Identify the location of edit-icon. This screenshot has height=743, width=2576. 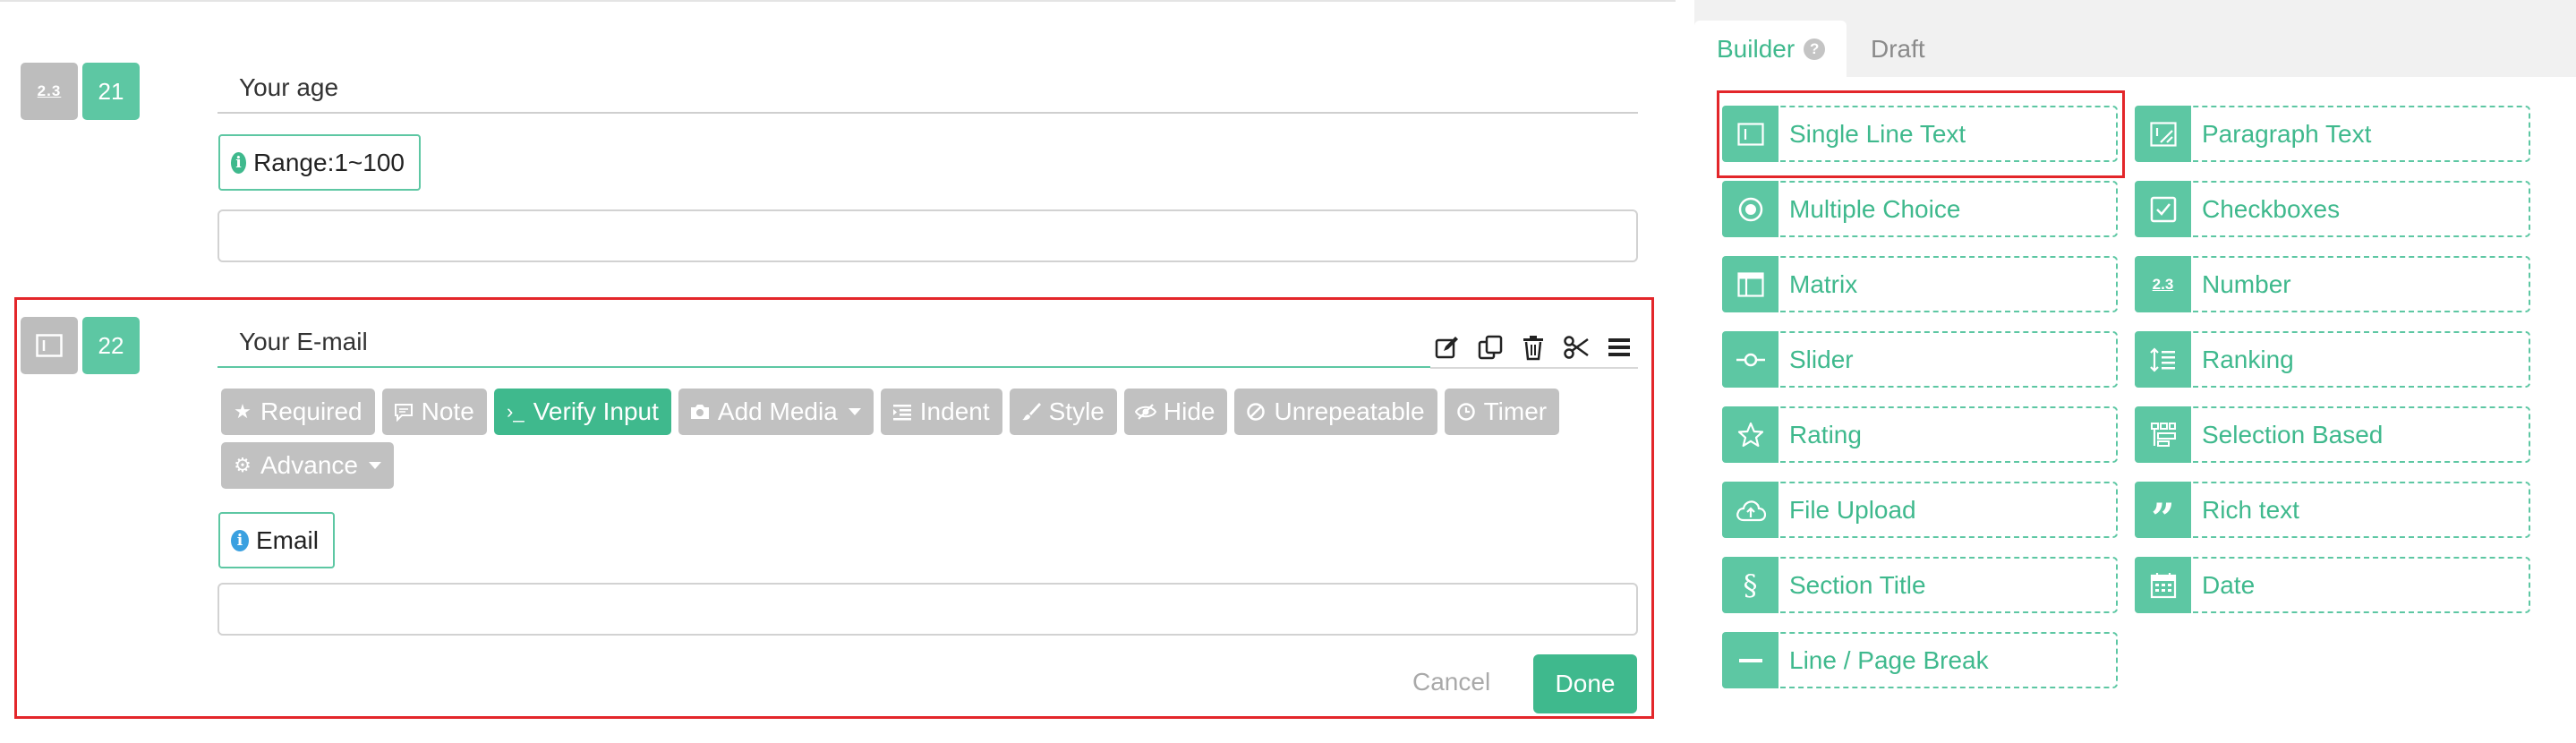
(1447, 347).